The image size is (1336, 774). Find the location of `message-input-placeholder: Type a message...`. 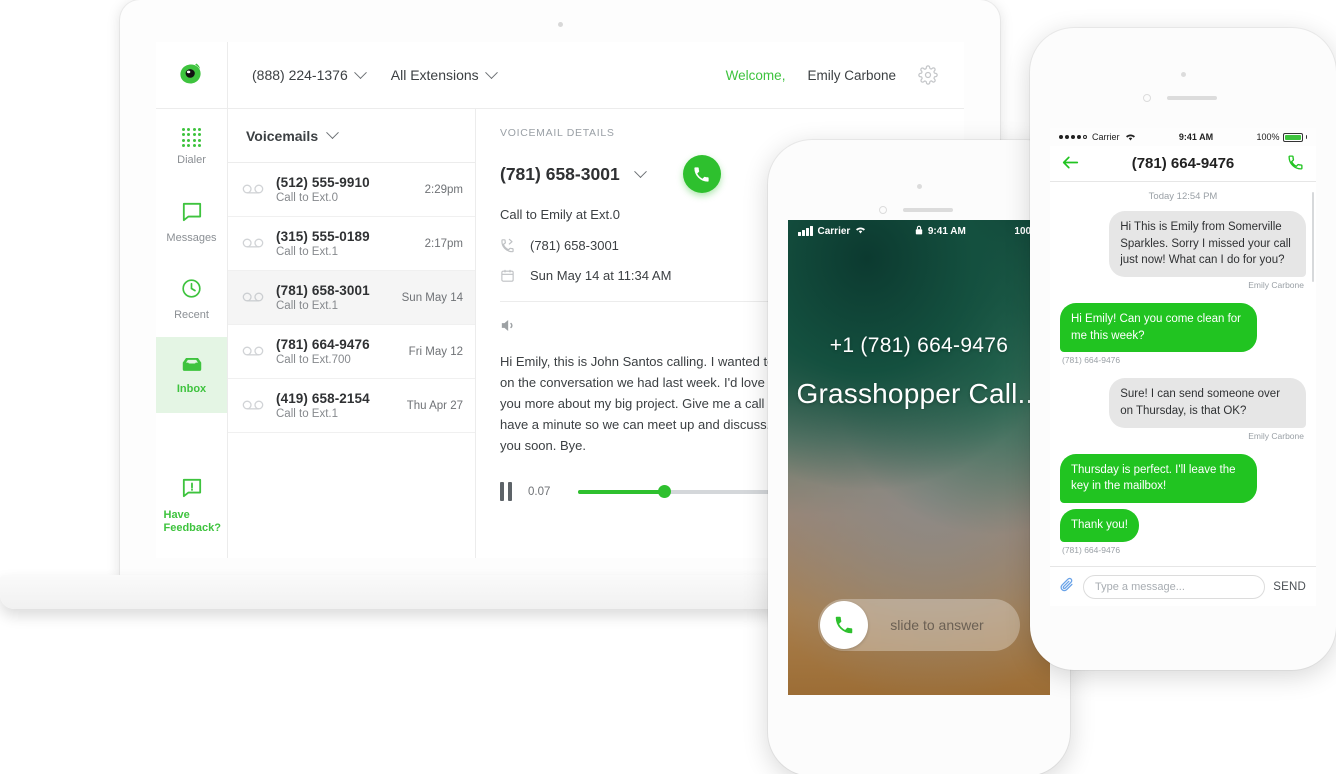

message-input-placeholder: Type a message... is located at coordinates (1140, 586).